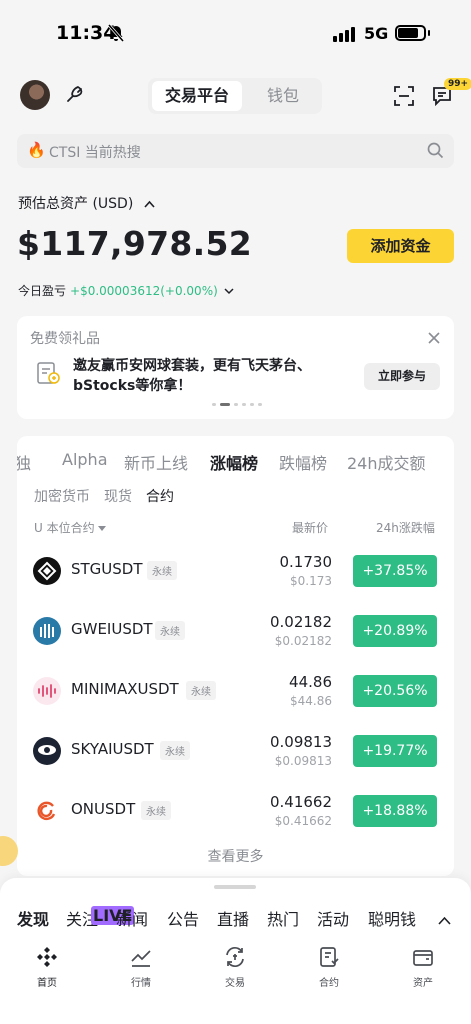  What do you see at coordinates (235, 887) in the screenshot?
I see `drag-handle` at bounding box center [235, 887].